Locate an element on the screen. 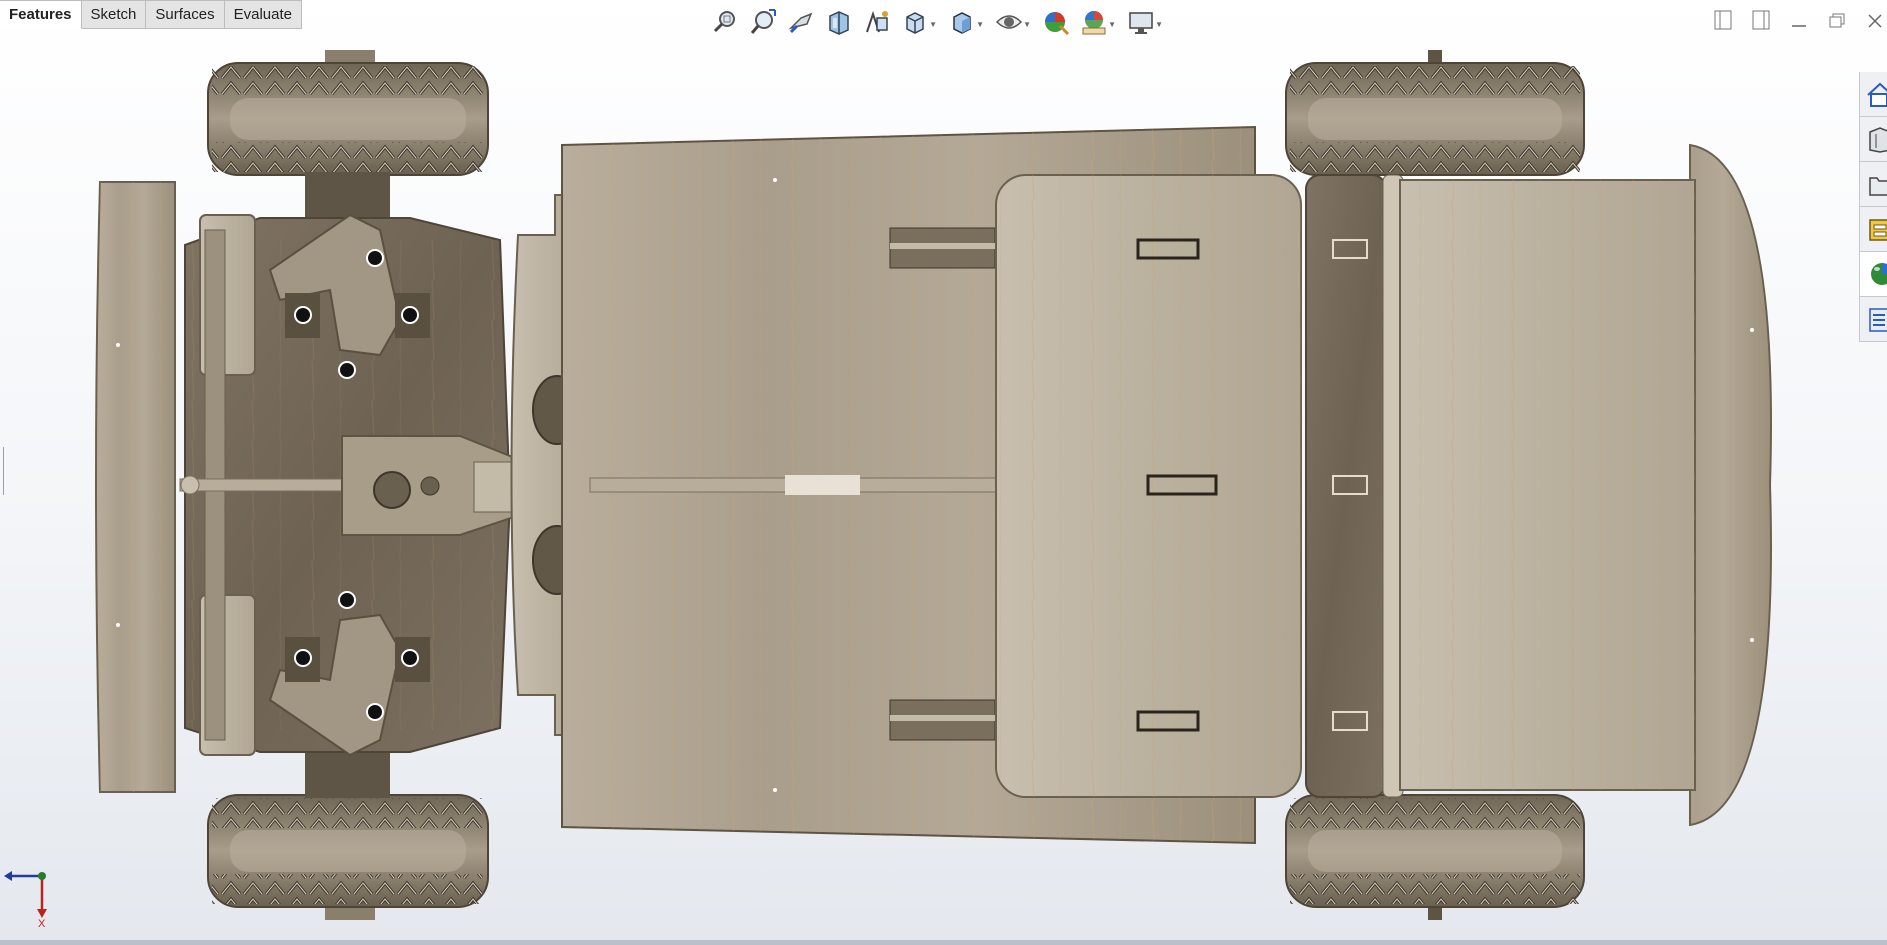  minimize-button is located at coordinates (1799, 20).